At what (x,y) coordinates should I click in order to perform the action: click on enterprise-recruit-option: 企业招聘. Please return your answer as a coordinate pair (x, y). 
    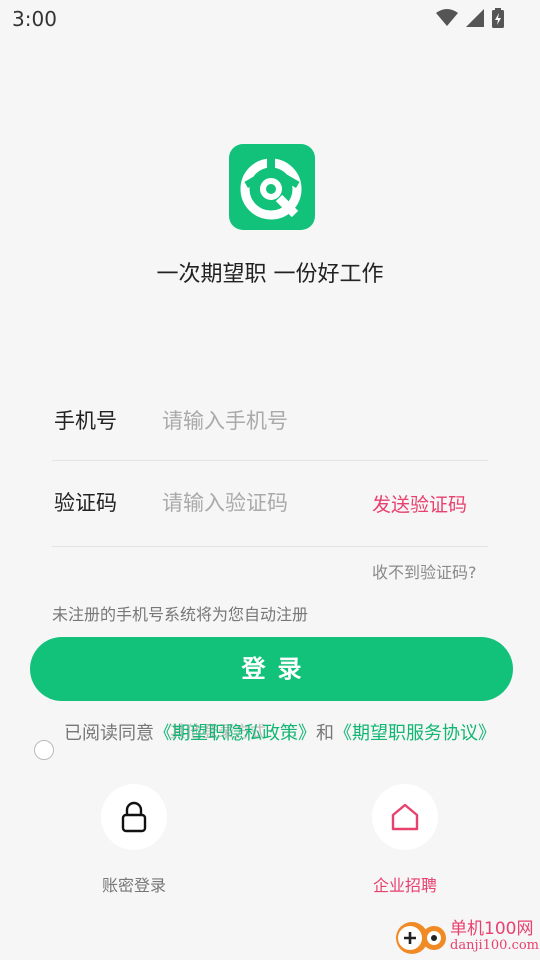
    Looking at the image, I should click on (405, 840).